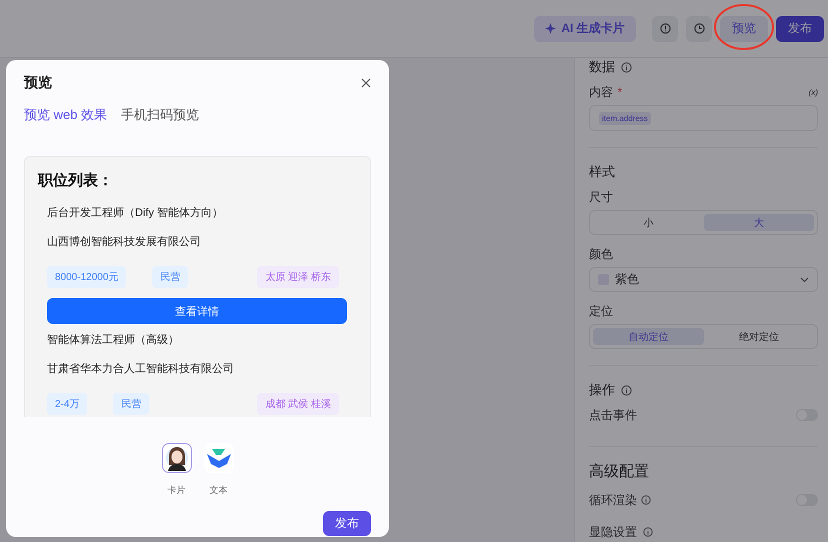 The height and width of the screenshot is (542, 828). I want to click on size-option: 大, so click(759, 222).